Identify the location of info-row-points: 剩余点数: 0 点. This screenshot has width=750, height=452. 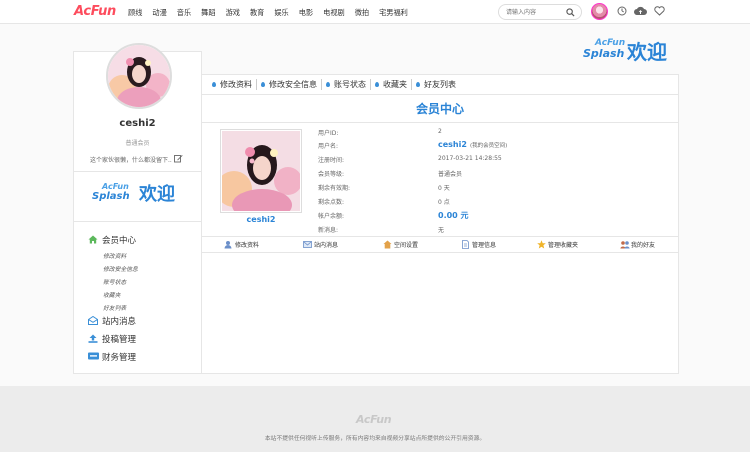
(478, 203).